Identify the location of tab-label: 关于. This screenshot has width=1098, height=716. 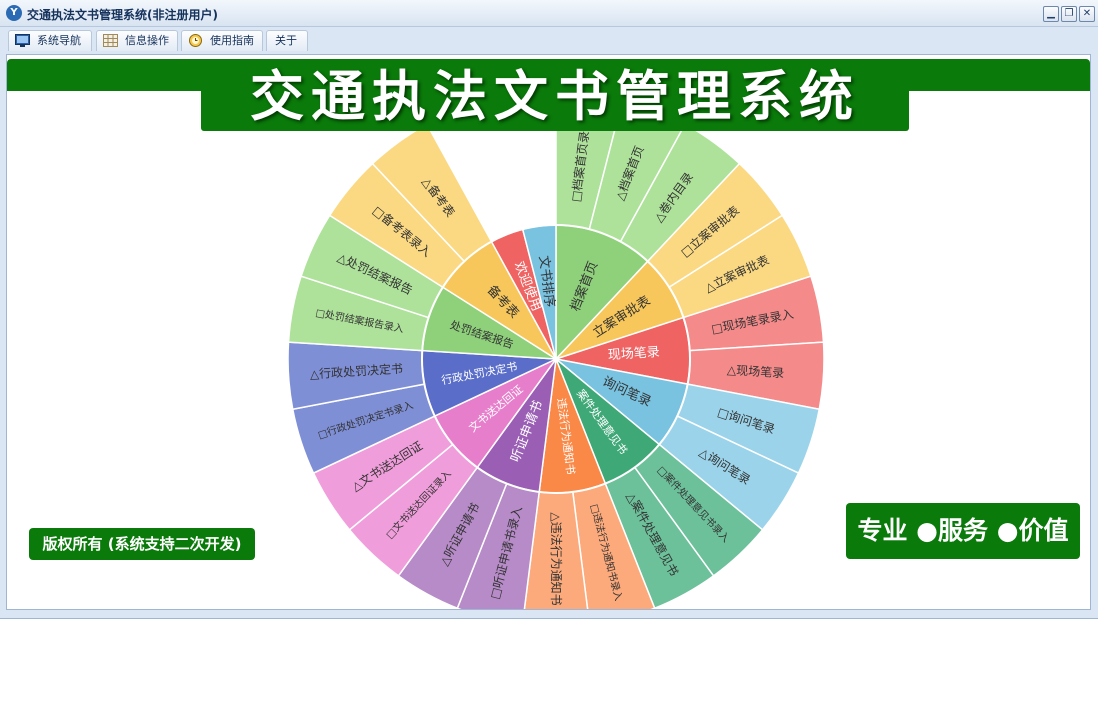
(286, 40).